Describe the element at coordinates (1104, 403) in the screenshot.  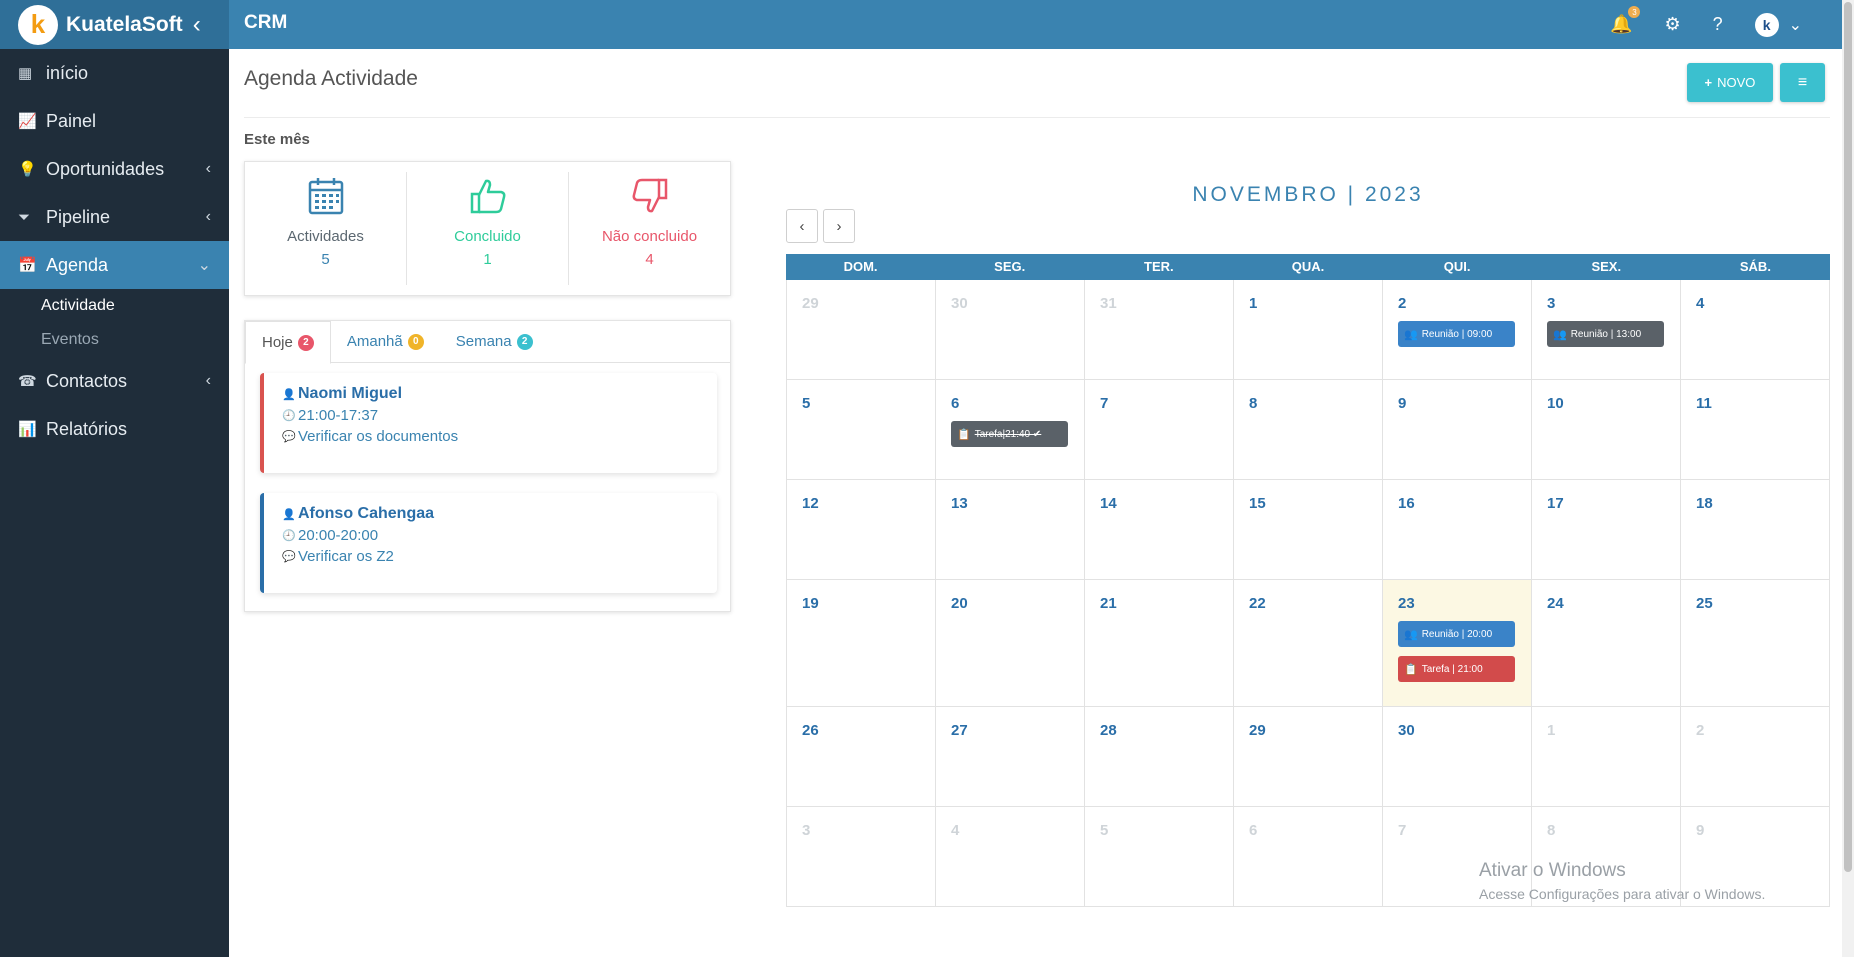
I see `day-number: 7` at that location.